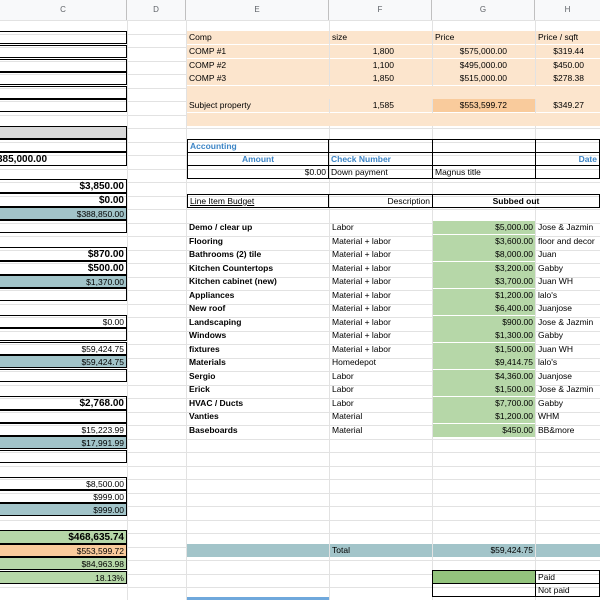 This screenshot has width=600, height=600. Describe the element at coordinates (484, 335) in the screenshot. I see `budget-item-amount: $1,300.00` at that location.